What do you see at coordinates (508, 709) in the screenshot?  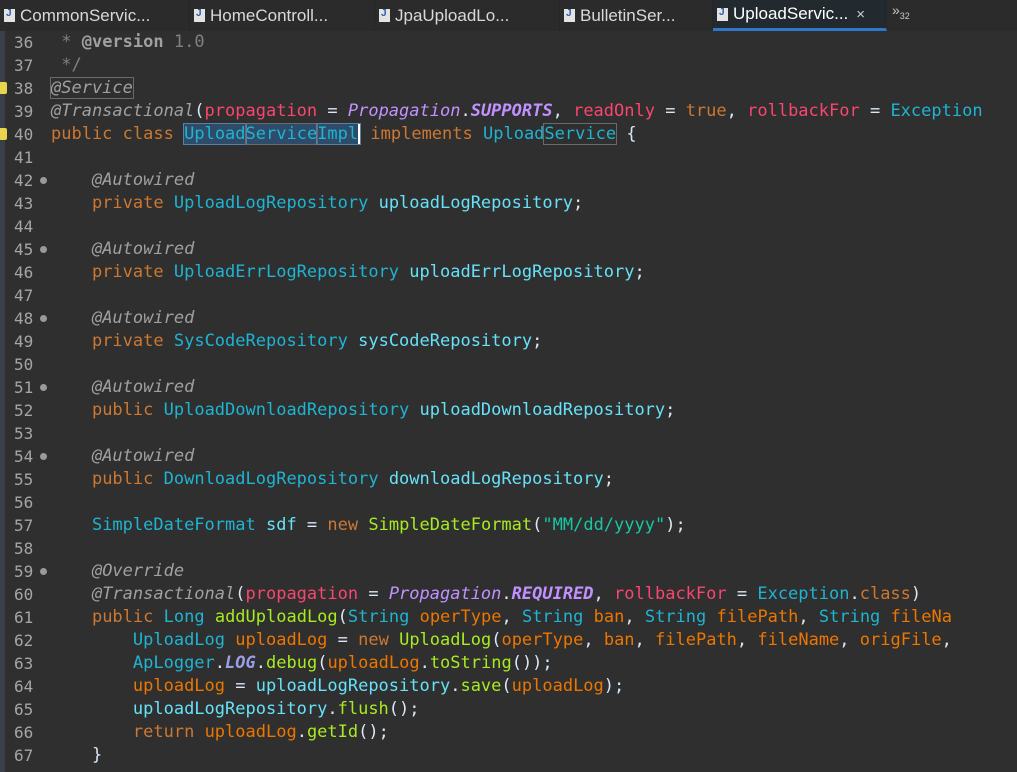 I see `code-line: 65 uploadLogRepository.flush();` at bounding box center [508, 709].